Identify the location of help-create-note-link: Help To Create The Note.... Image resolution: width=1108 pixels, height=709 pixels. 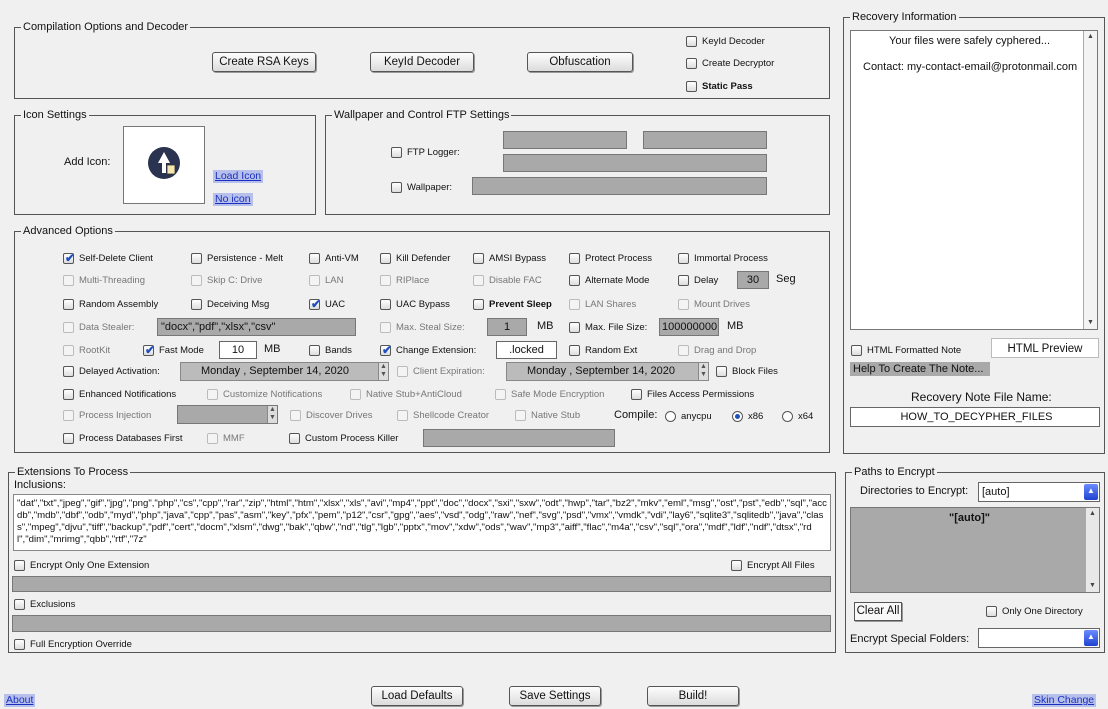
(920, 369).